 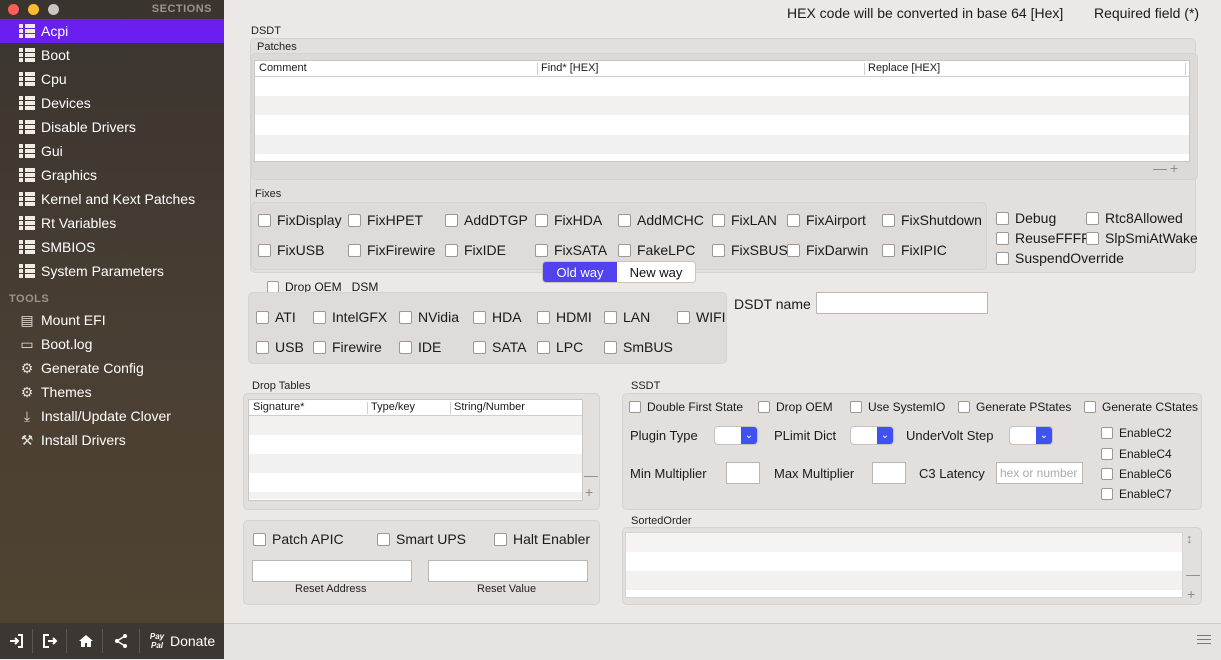 I want to click on enablec2-checkbox: EnableC2, so click(x=1136, y=433).